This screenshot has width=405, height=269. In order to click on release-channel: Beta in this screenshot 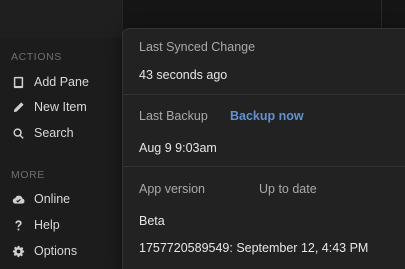, I will do `click(152, 221)`.